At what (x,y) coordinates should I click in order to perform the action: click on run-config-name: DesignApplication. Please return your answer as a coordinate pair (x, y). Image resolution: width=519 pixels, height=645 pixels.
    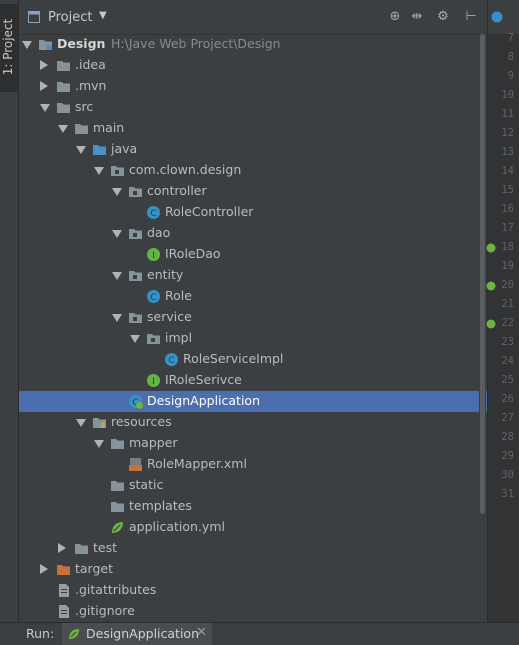
    Looking at the image, I should click on (143, 633).